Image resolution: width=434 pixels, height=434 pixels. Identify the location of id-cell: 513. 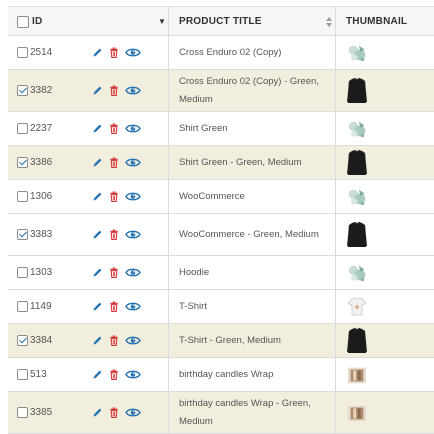
(44, 374).